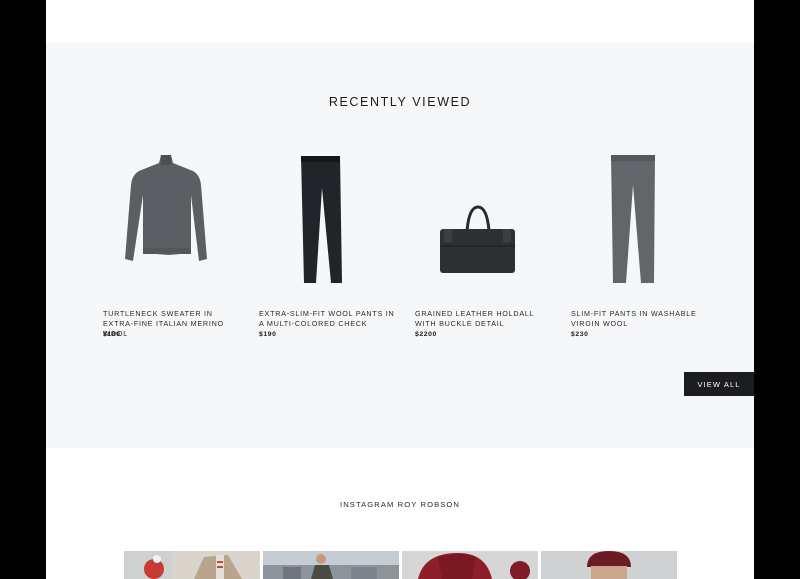 Image resolution: width=800 pixels, height=579 pixels. Describe the element at coordinates (642, 319) in the screenshot. I see `product-name: SLIM-FIT PANTS IN WASHABLE VIRGIN WOOL` at that location.